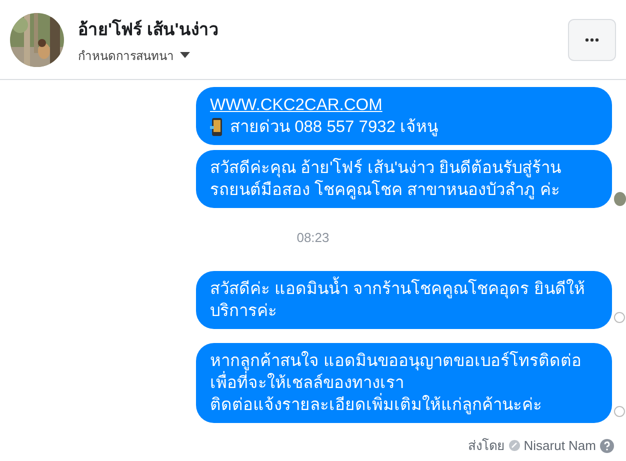 The image size is (626, 461). What do you see at coordinates (486, 446) in the screenshot?
I see `sent-by-label: ส่งโดย` at bounding box center [486, 446].